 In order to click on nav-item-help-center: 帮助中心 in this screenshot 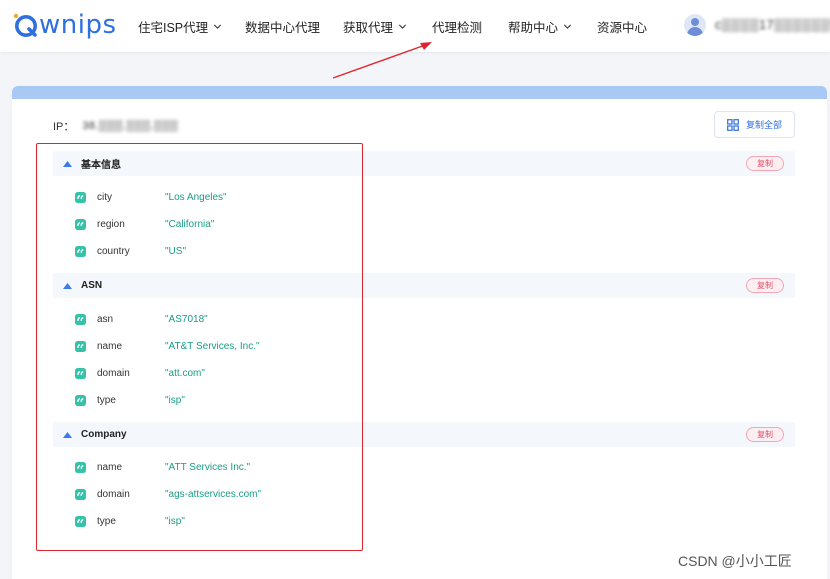, I will do `click(540, 26)`.